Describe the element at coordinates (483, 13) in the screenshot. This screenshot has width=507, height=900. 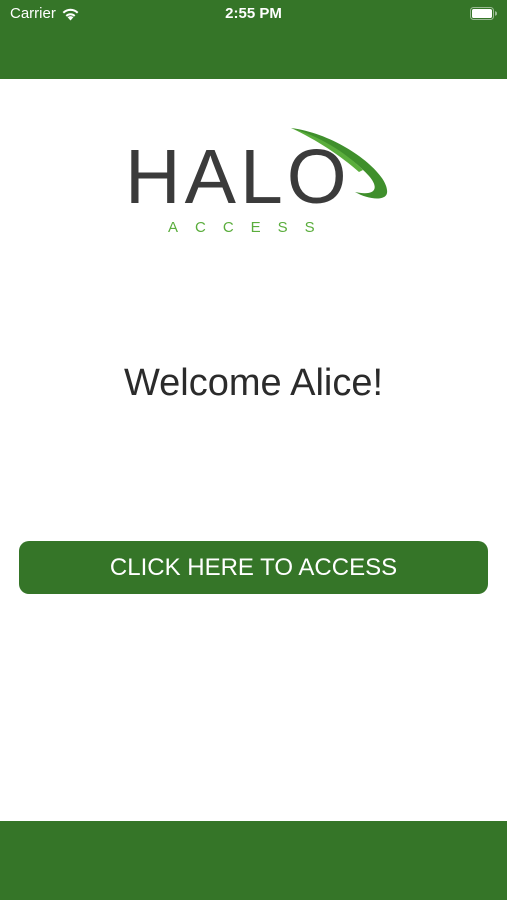
I see `battery-icon` at that location.